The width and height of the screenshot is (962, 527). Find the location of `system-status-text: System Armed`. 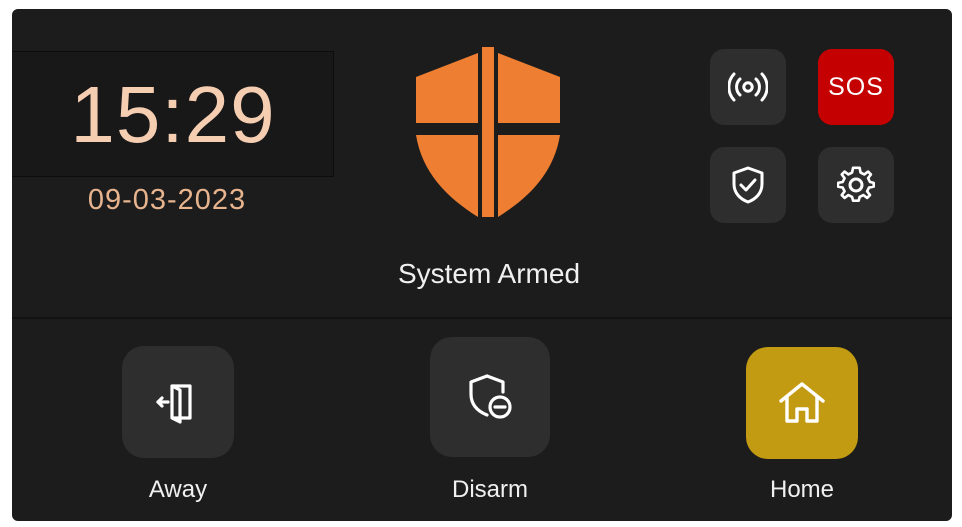

system-status-text: System Armed is located at coordinates (489, 273).